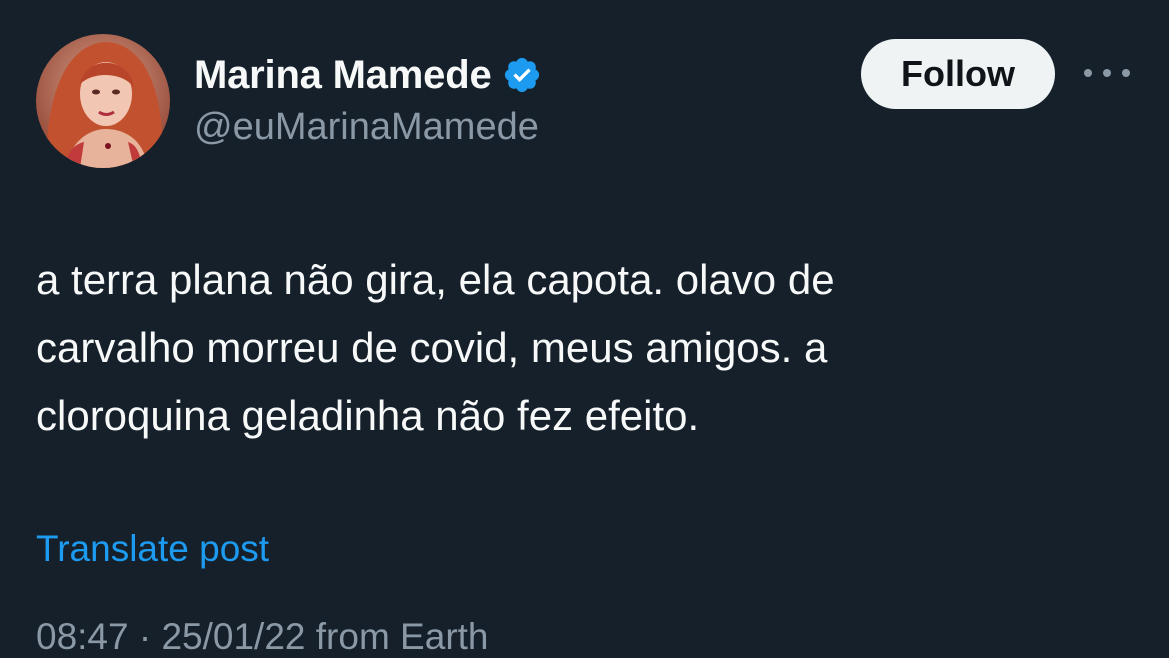  What do you see at coordinates (366, 127) in the screenshot?
I see `author-handle: @euMarinaMamede` at bounding box center [366, 127].